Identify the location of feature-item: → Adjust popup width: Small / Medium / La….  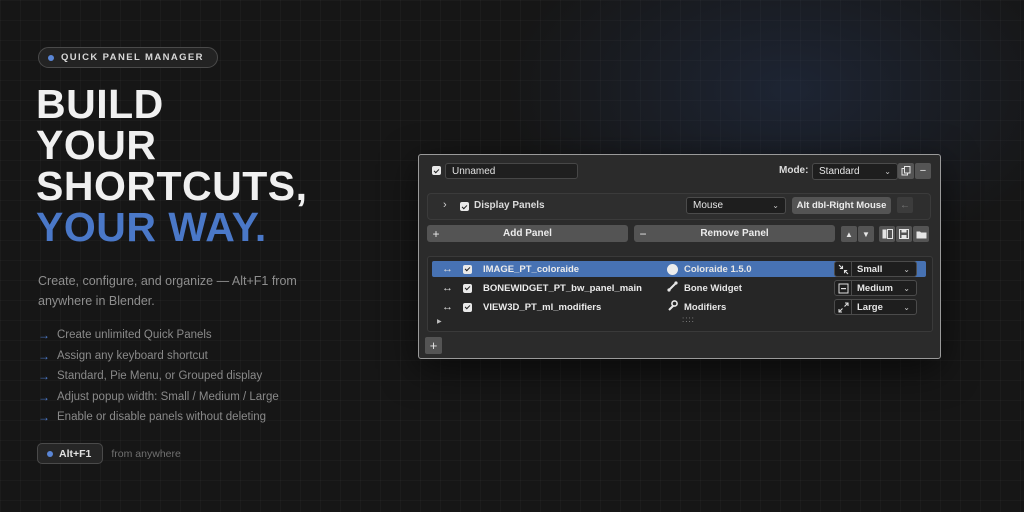
(158, 397).